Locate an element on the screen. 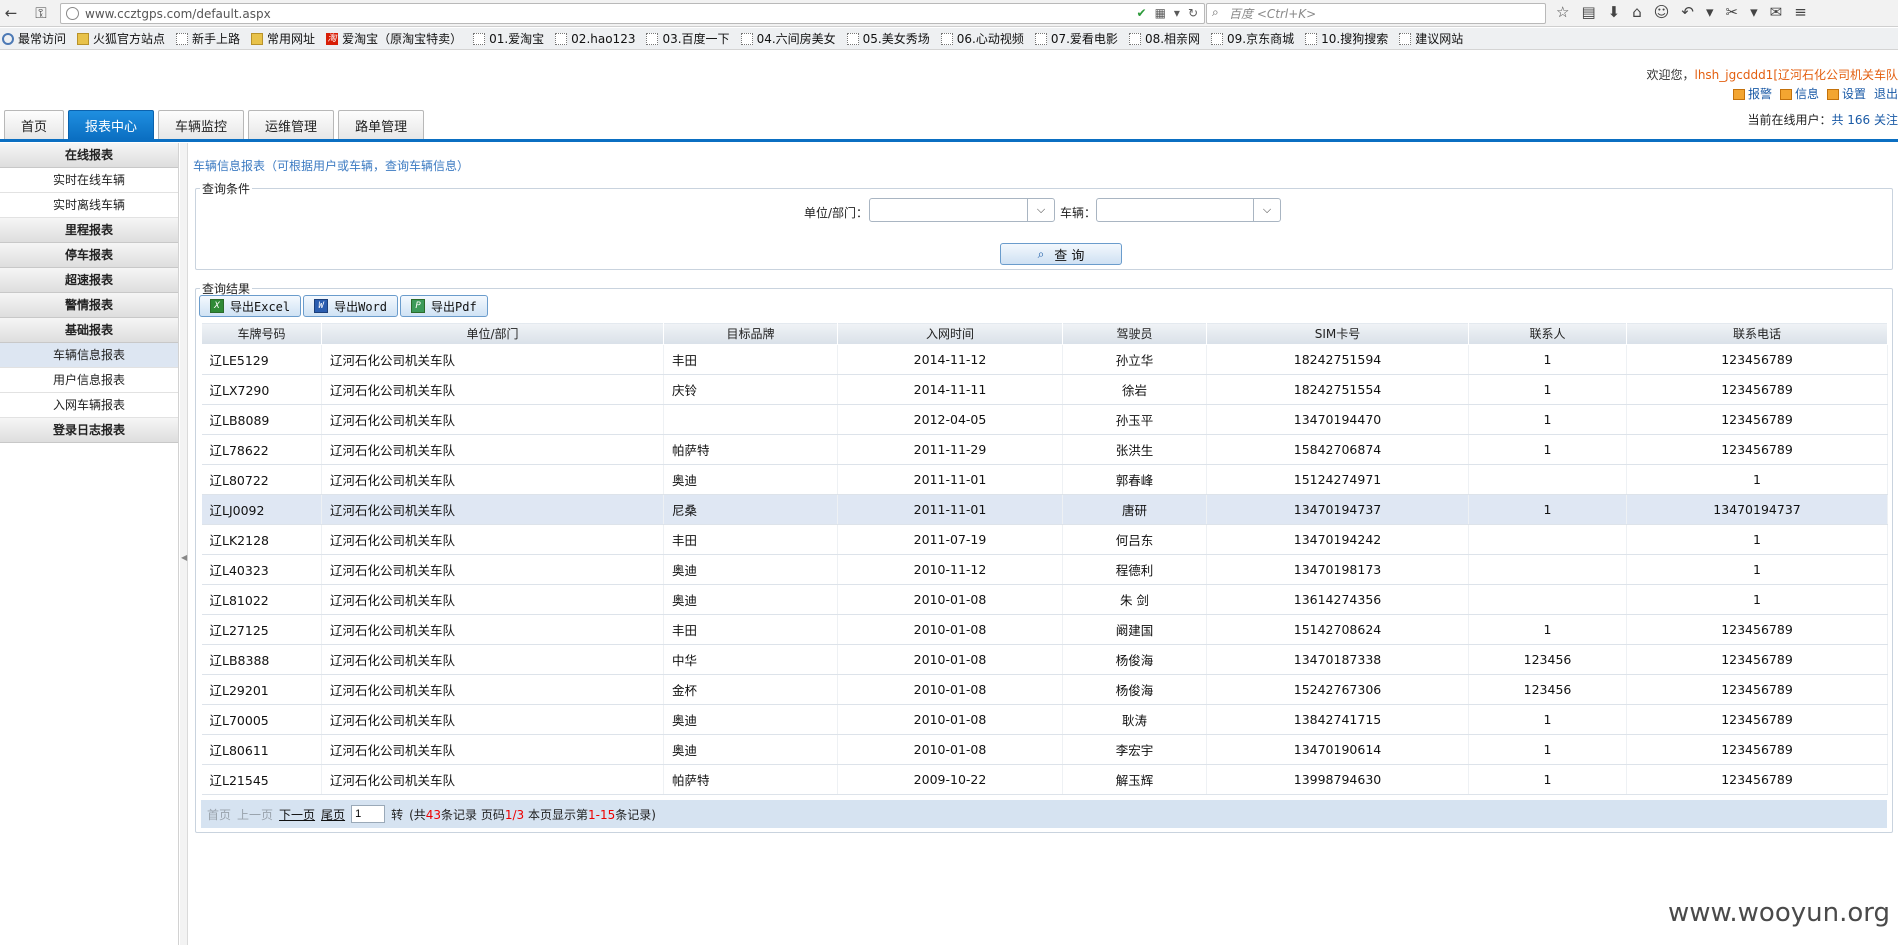 This screenshot has height=945, width=1898. home-icon: ⌂ is located at coordinates (1637, 12).